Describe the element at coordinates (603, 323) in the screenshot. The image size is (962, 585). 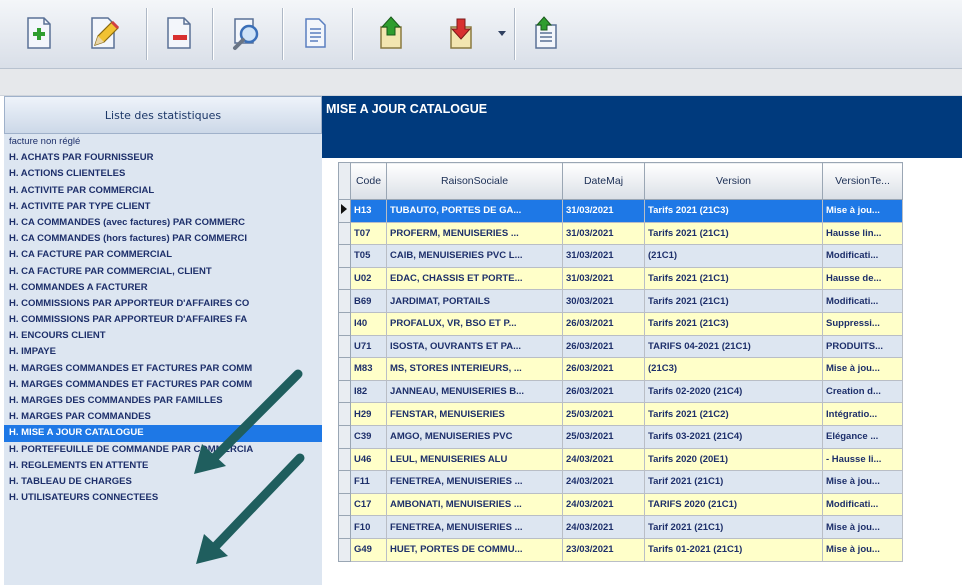
I see `table-cell: 26/03/2021` at that location.